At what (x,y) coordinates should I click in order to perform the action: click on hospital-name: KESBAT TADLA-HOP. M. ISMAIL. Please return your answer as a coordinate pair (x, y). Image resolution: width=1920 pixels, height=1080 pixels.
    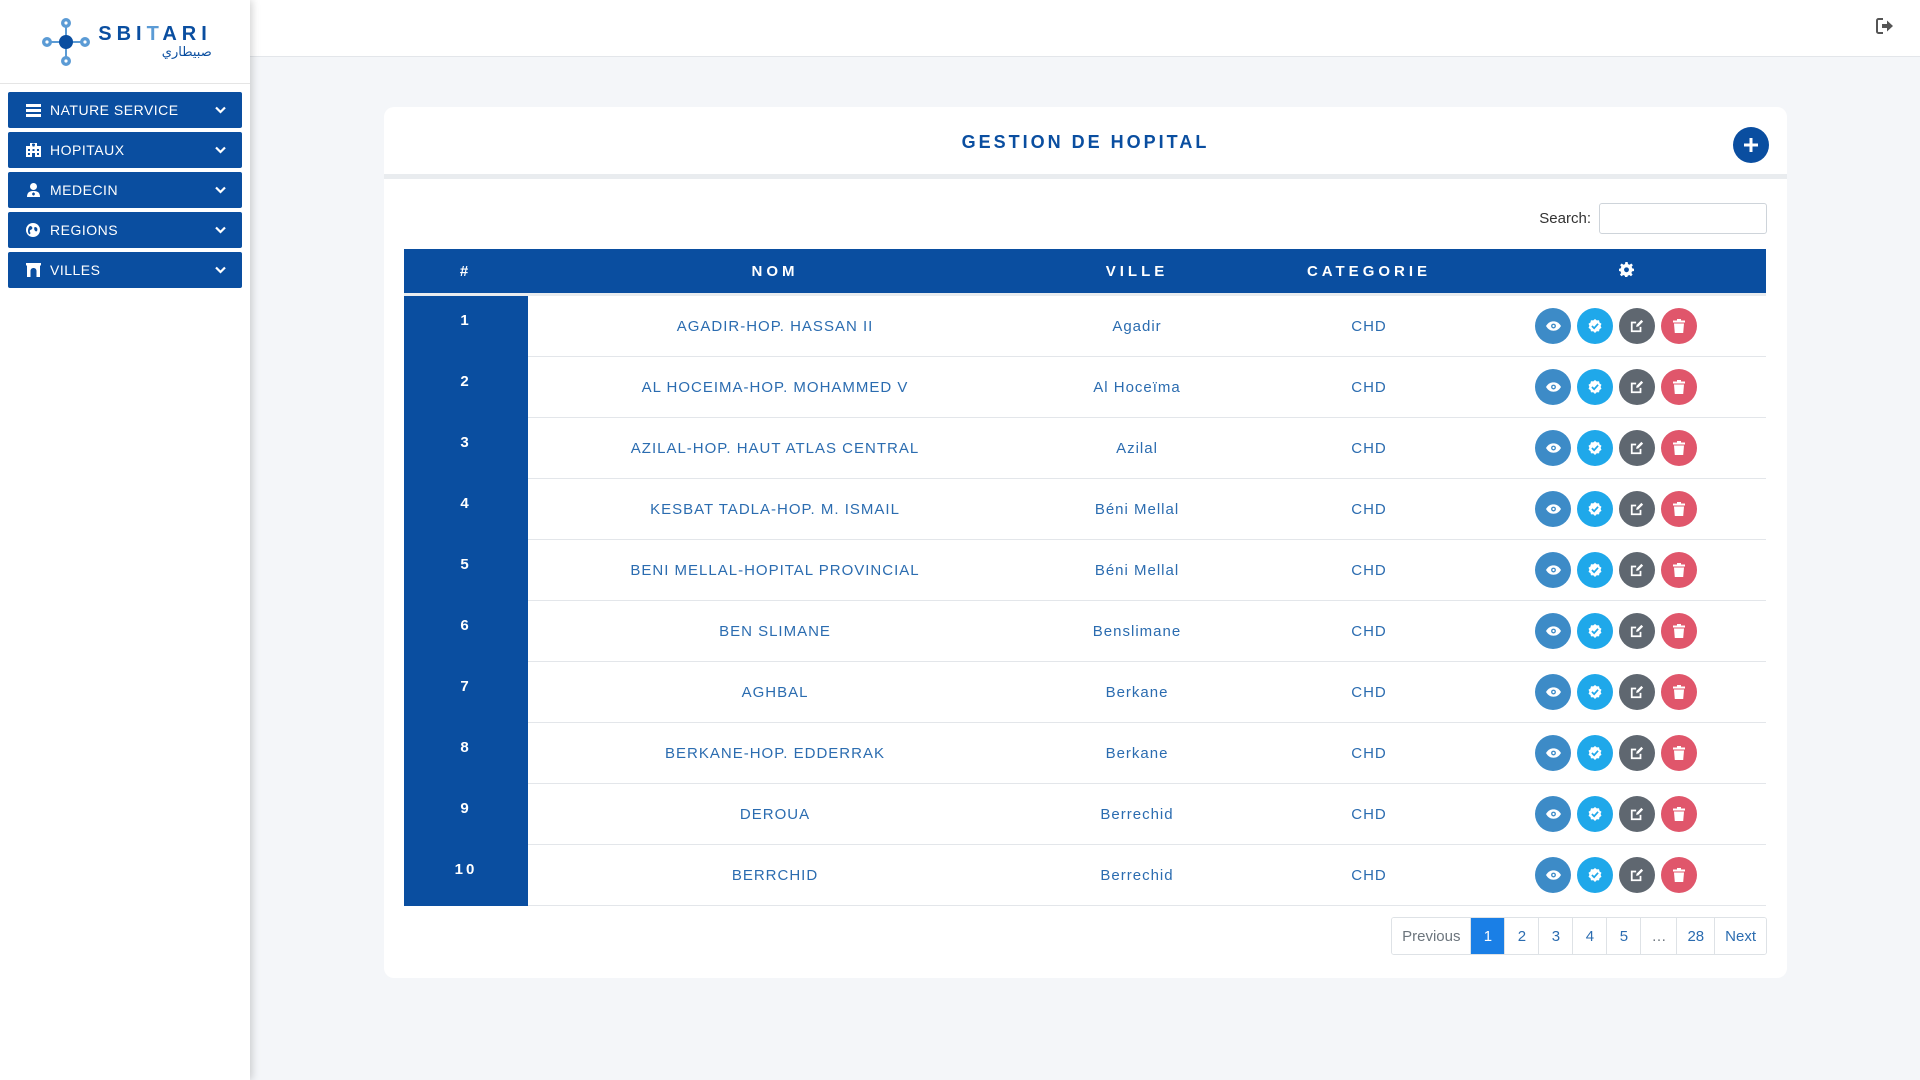
    Looking at the image, I should click on (775, 509).